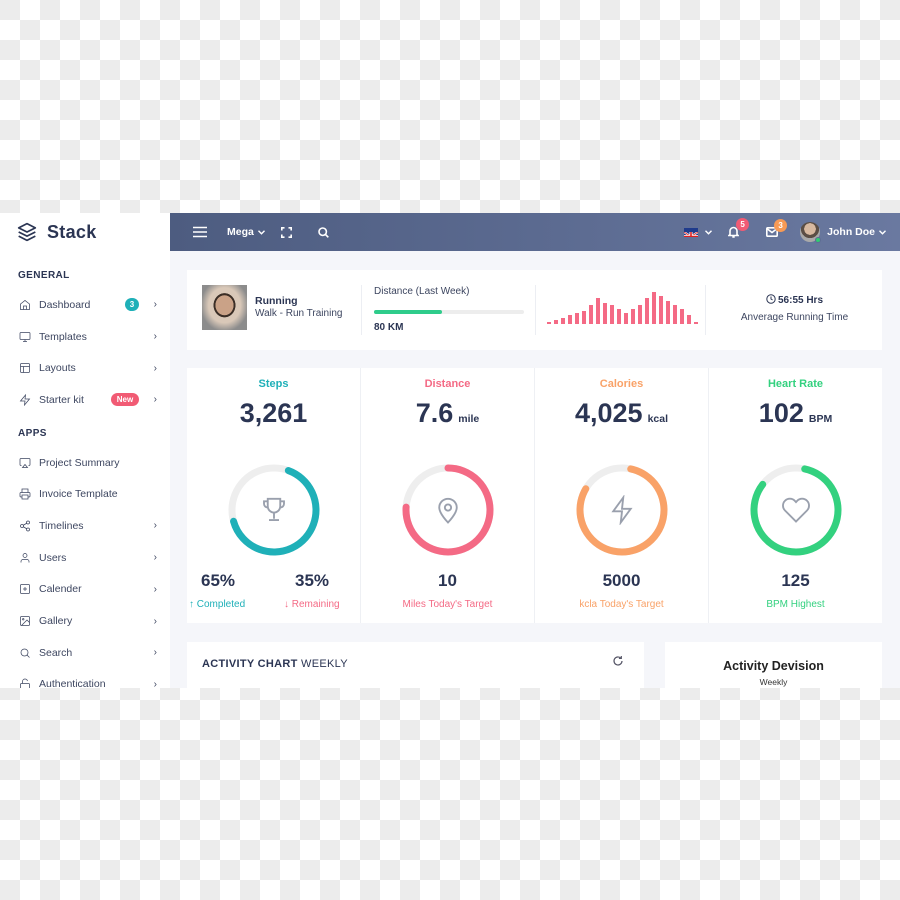  Describe the element at coordinates (795, 604) in the screenshot. I see `heart-rate-highest-label: BPM Highest` at that location.